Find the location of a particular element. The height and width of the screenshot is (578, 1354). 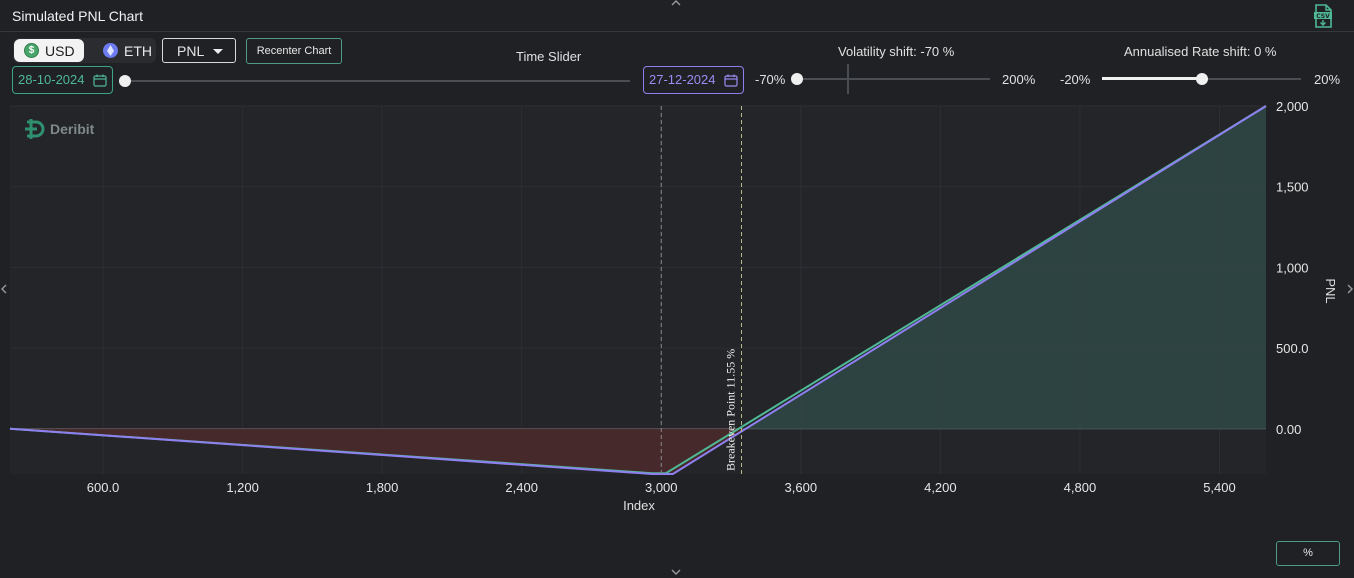

x-tick-label: 2,400 is located at coordinates (521, 487).